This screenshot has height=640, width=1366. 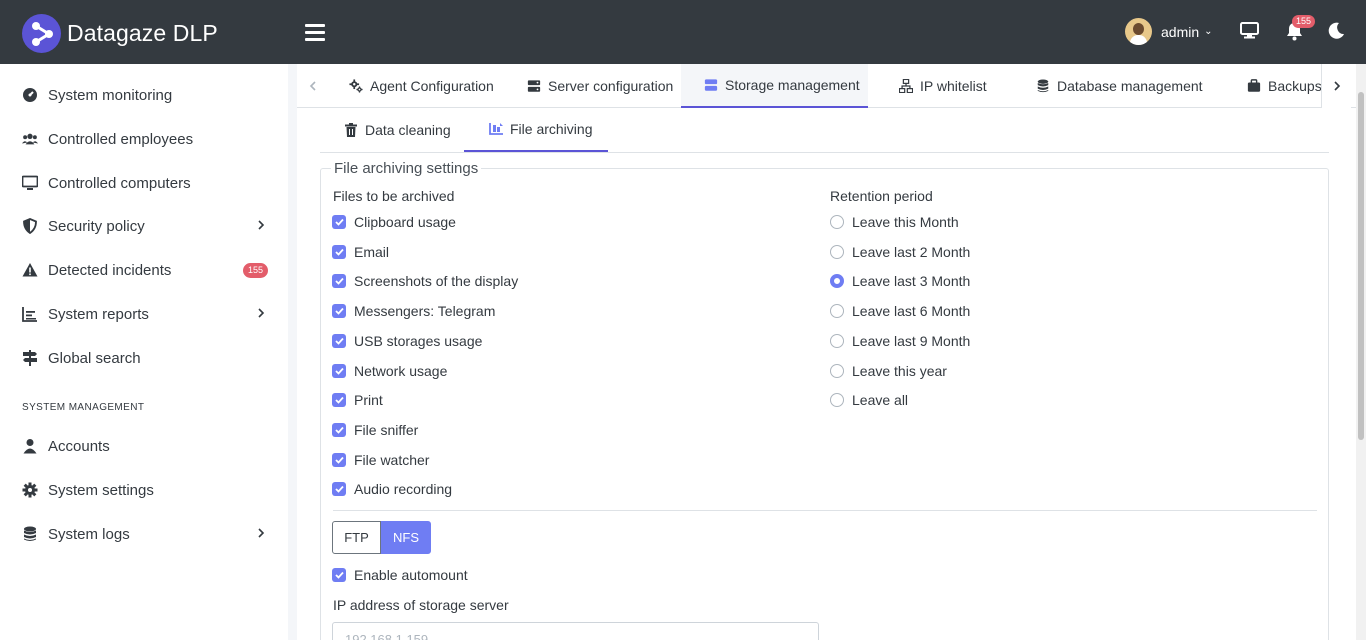 What do you see at coordinates (339, 575) in the screenshot?
I see `automount-checkbox` at bounding box center [339, 575].